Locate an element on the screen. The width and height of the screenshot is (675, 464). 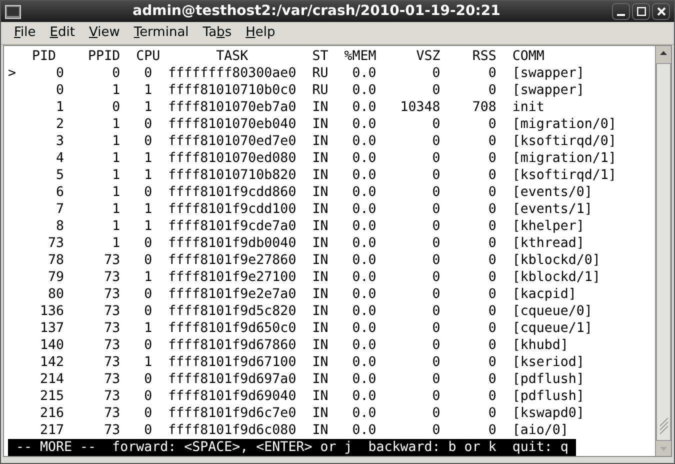
terminal-line: 142 73 1 ffff8101f9d67100 IN 0.0 0 0 [kseriod] is located at coordinates (311, 362).